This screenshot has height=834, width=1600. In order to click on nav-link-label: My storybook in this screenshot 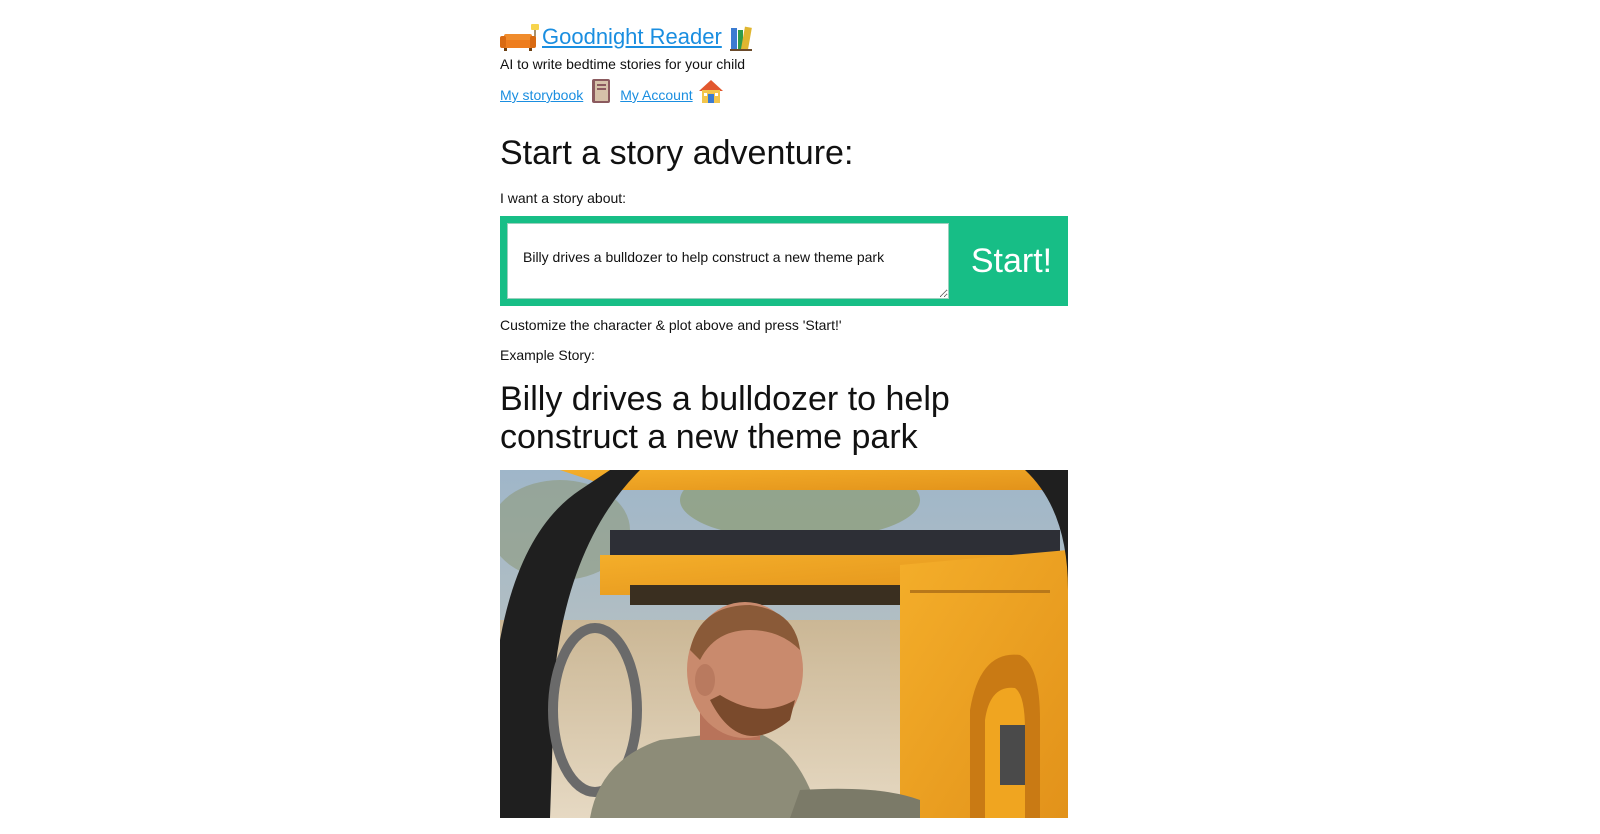, I will do `click(542, 95)`.